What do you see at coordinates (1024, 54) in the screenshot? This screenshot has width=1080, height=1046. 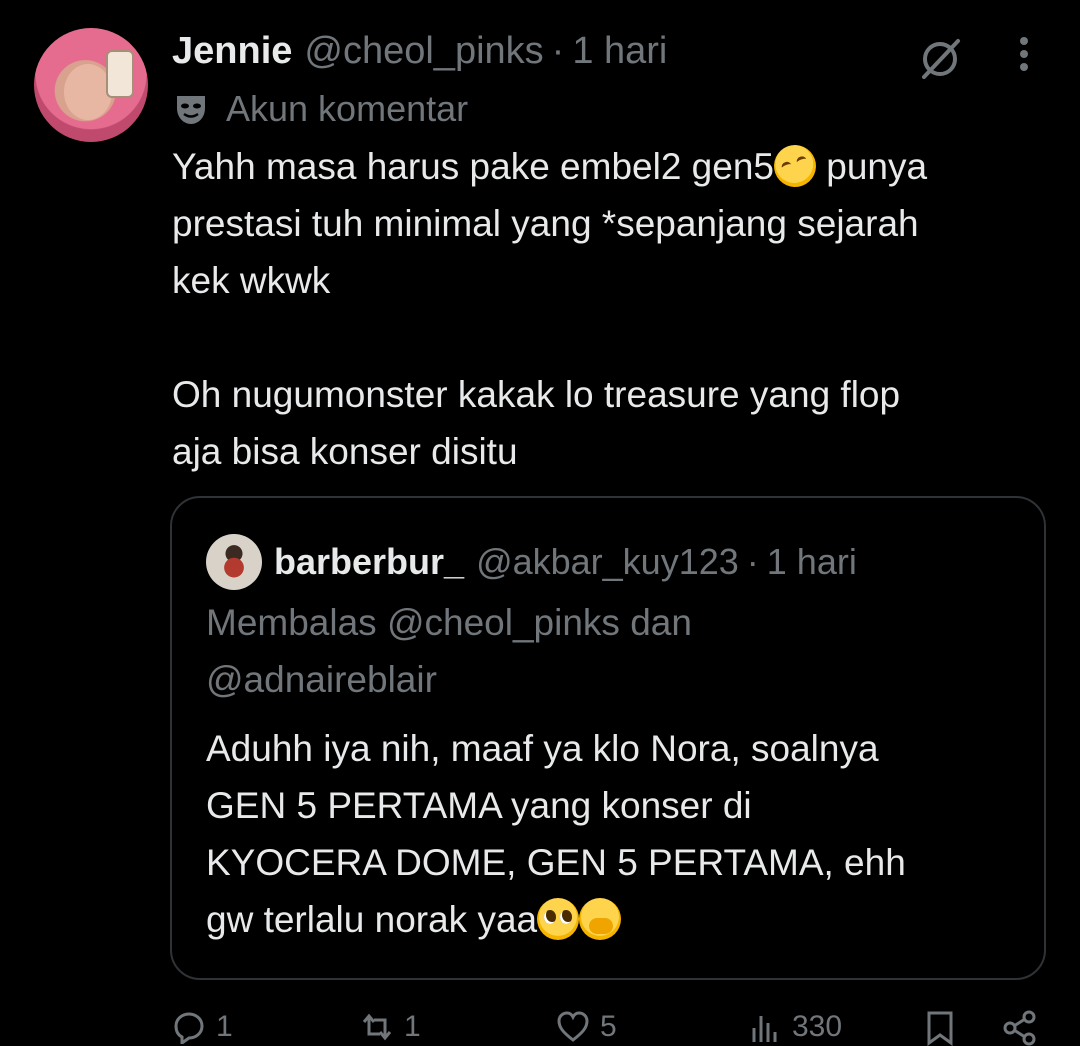 I see `more-icon` at bounding box center [1024, 54].